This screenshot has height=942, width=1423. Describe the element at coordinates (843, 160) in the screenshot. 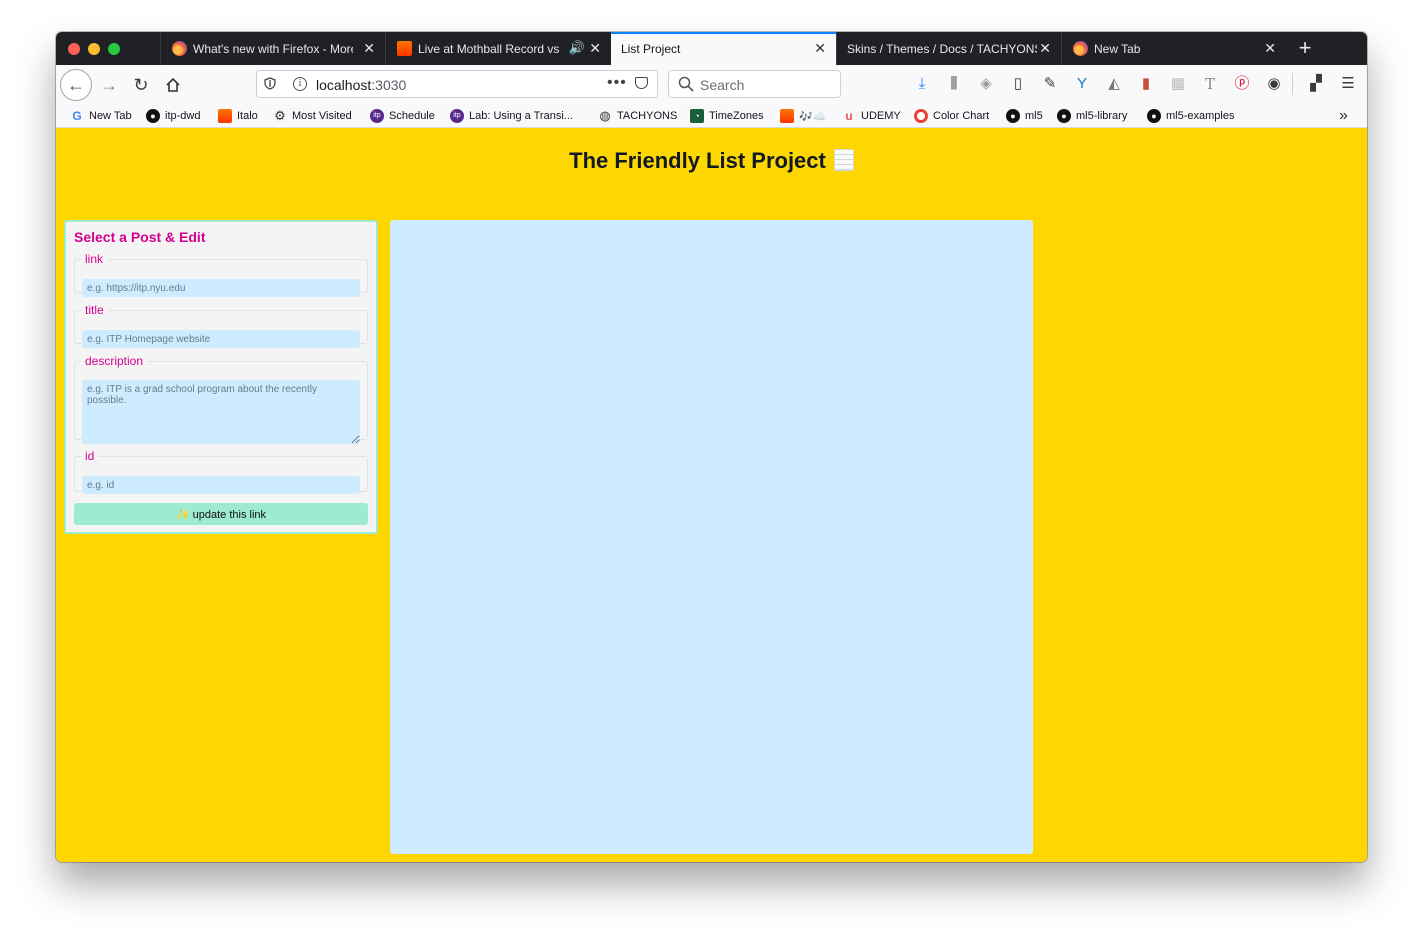

I see `notepad-icon` at that location.